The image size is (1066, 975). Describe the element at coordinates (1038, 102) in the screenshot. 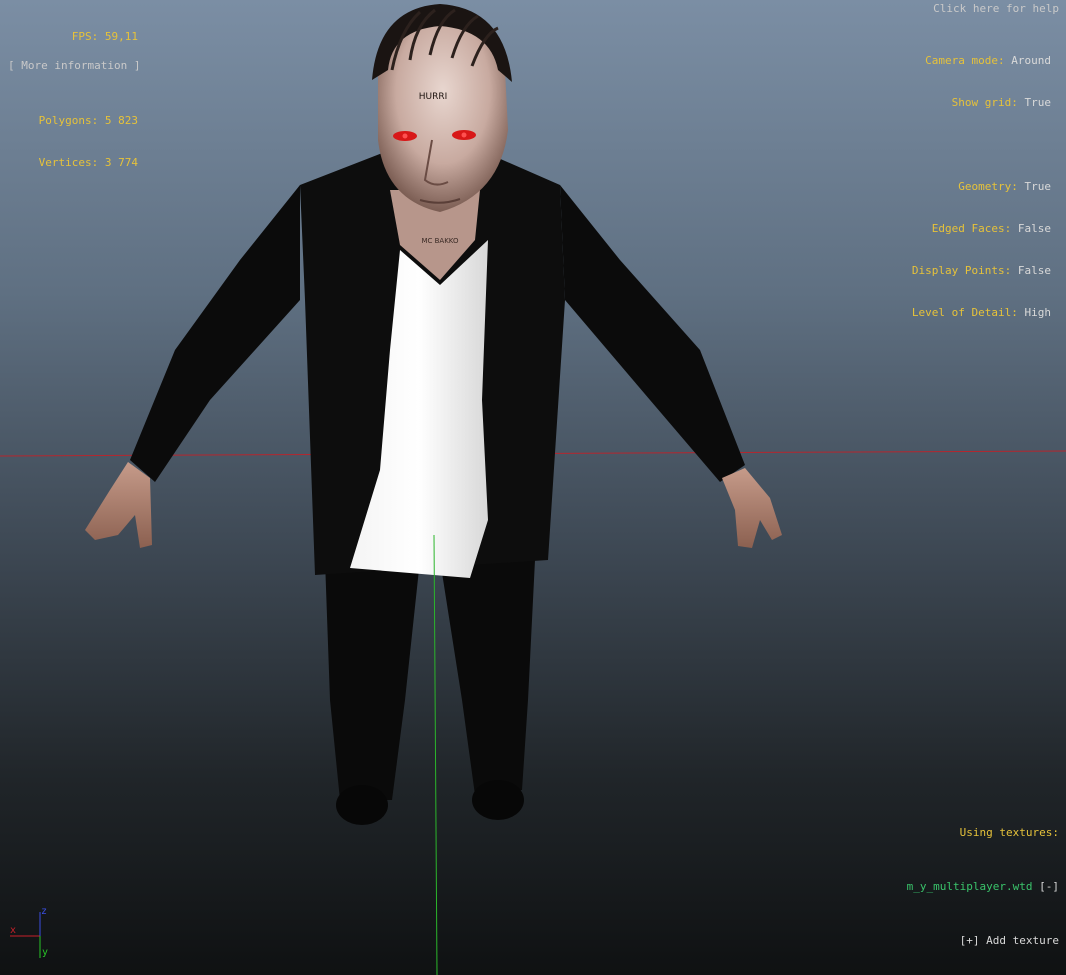

I see `show-grid-value: True` at that location.